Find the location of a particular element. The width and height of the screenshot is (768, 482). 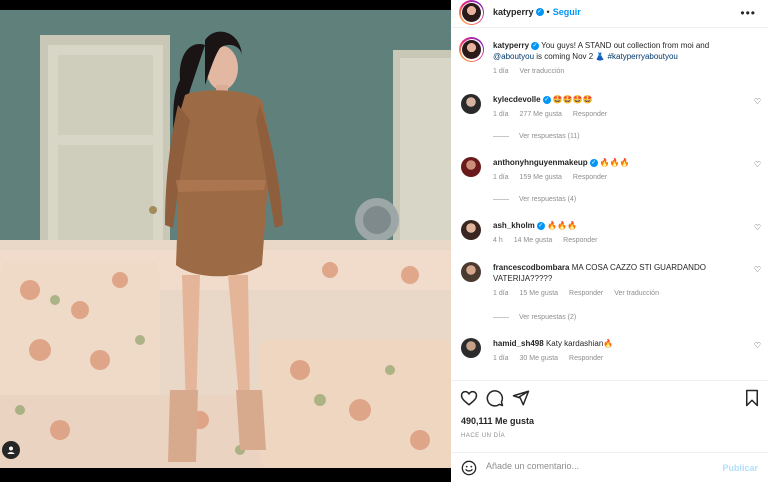

user-icon is located at coordinates (11, 450).